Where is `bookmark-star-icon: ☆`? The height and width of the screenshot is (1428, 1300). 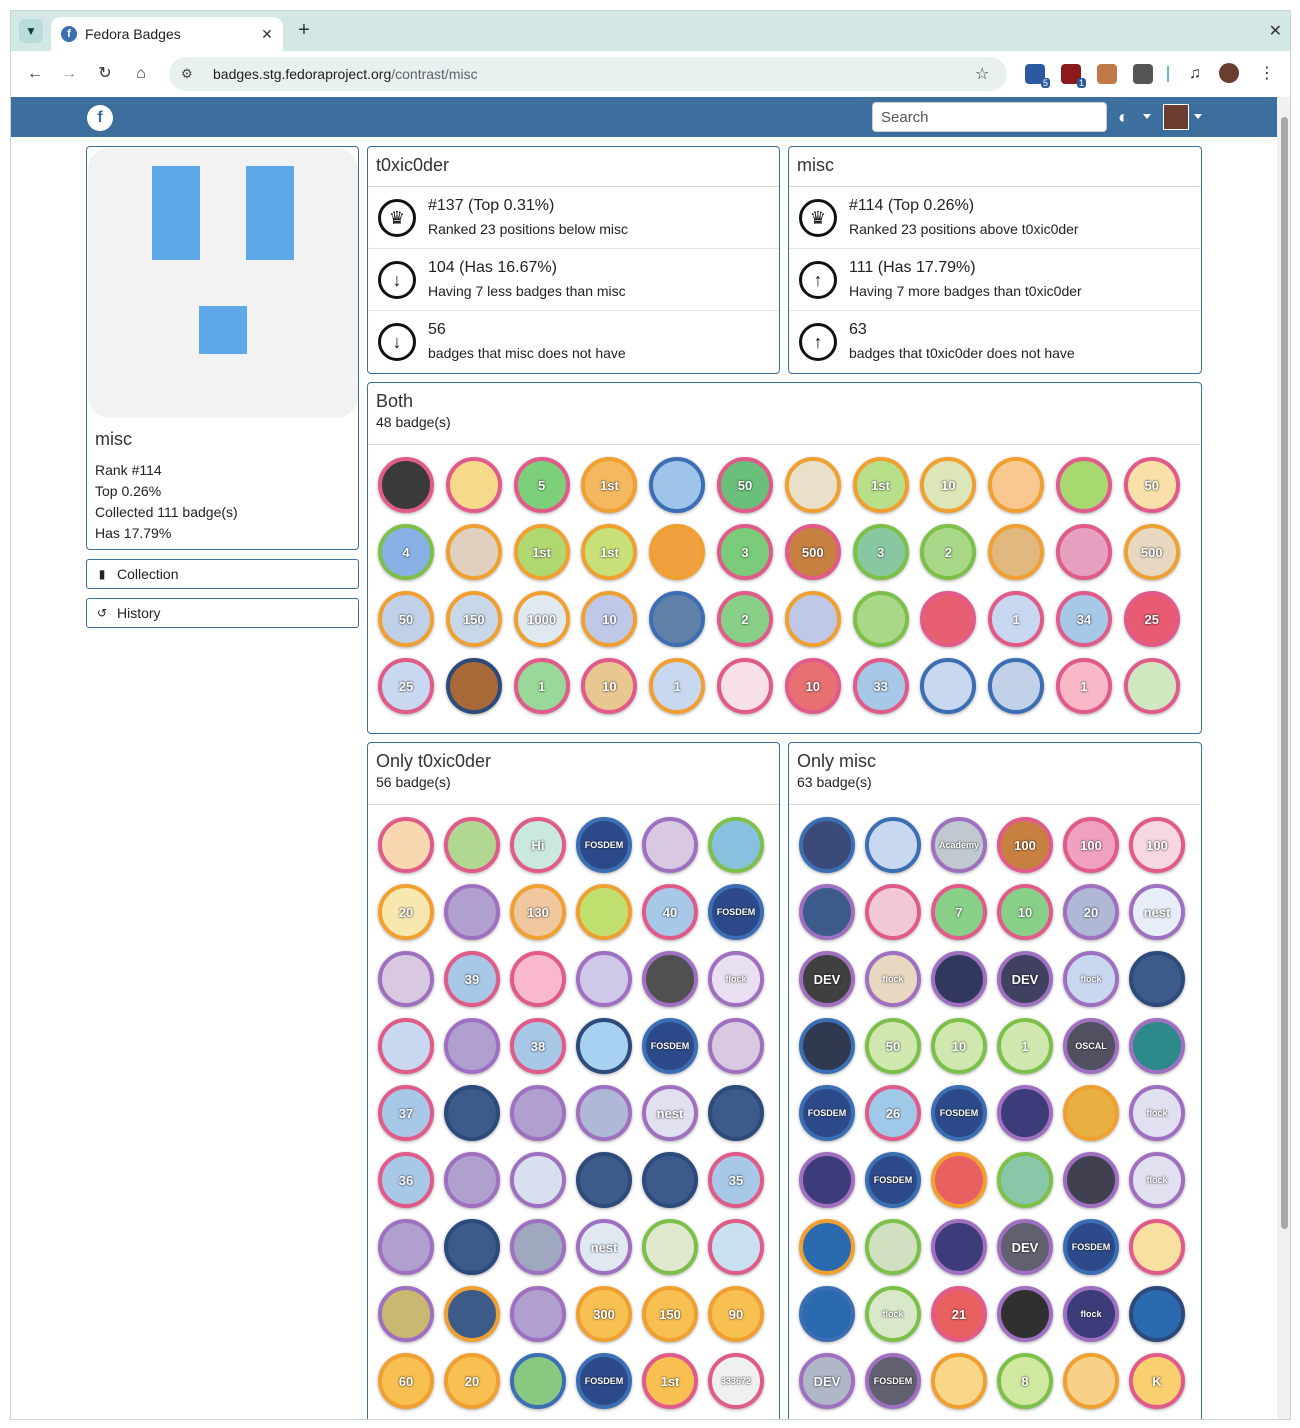
bookmark-star-icon: ☆ is located at coordinates (985, 74).